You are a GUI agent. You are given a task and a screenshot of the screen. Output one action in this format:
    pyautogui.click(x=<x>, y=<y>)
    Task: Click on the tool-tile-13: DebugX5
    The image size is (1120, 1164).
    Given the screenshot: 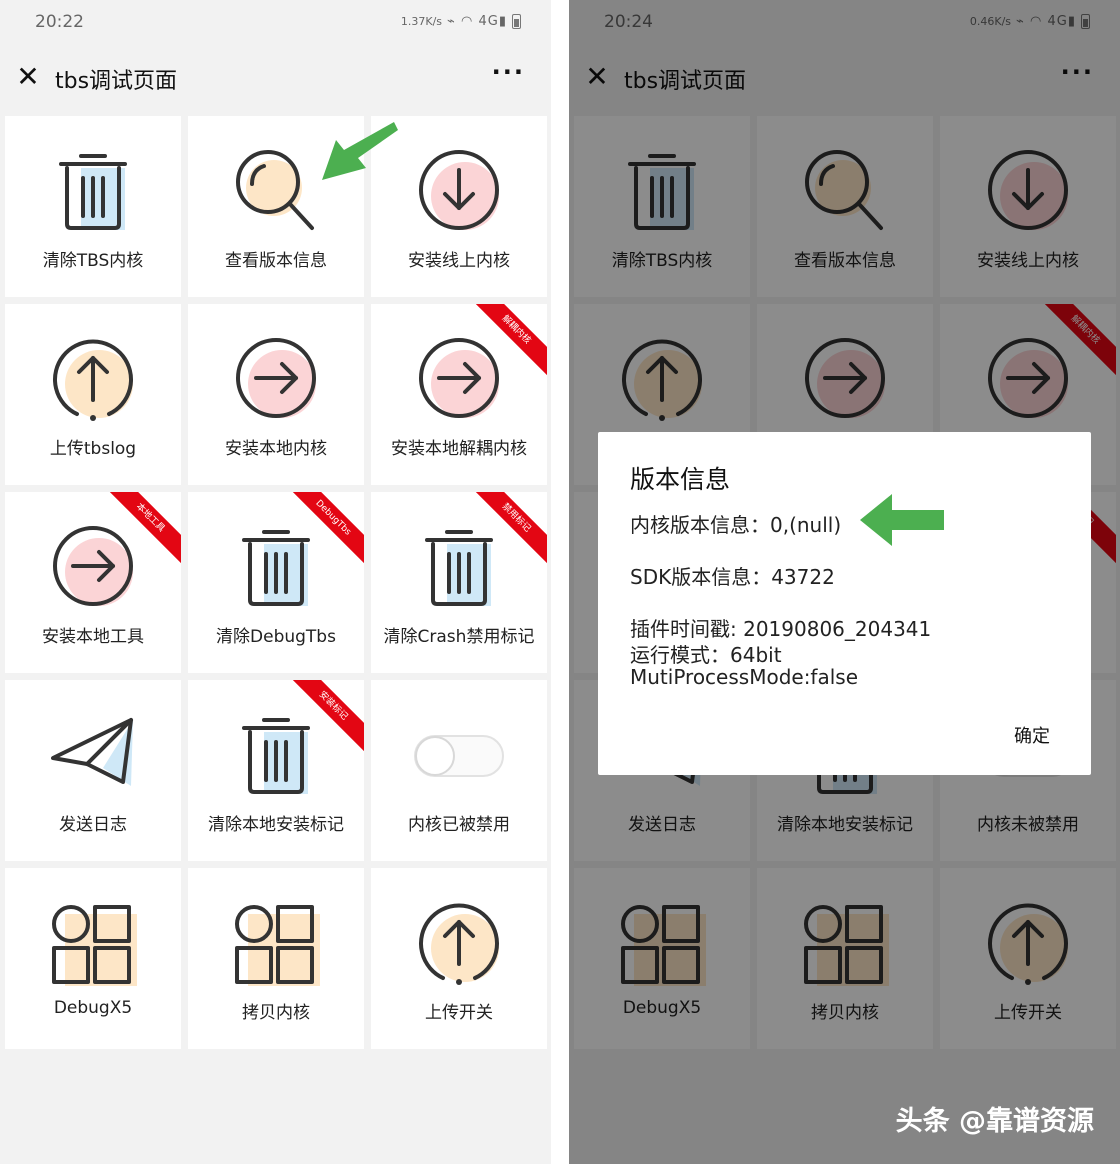 What is the action you would take?
    pyautogui.click(x=93, y=958)
    